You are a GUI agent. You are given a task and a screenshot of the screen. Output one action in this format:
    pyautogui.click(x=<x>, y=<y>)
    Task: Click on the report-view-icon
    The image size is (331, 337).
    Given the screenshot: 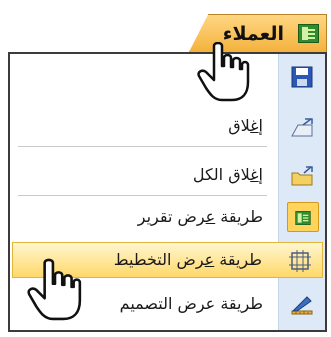 What is the action you would take?
    pyautogui.click(x=303, y=218)
    